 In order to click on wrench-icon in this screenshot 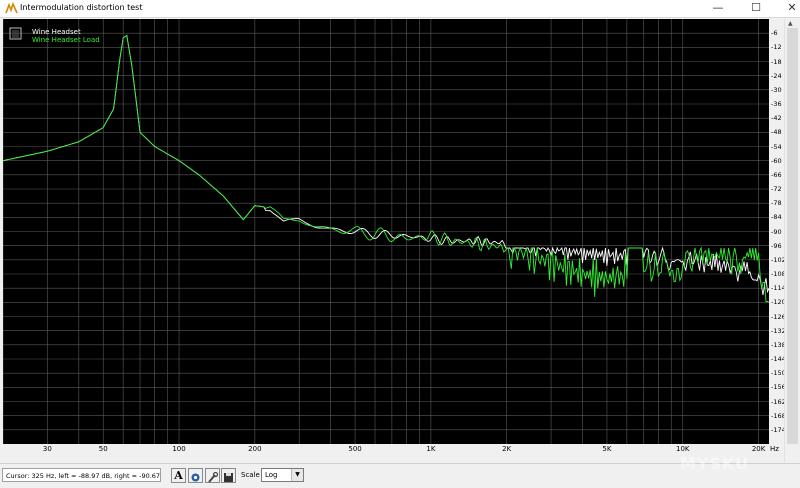, I will do `click(213, 477)`.